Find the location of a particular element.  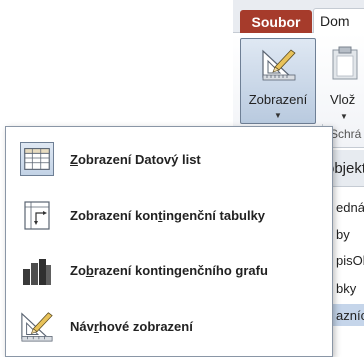

view-button-label: Zobrazení is located at coordinates (278, 99).